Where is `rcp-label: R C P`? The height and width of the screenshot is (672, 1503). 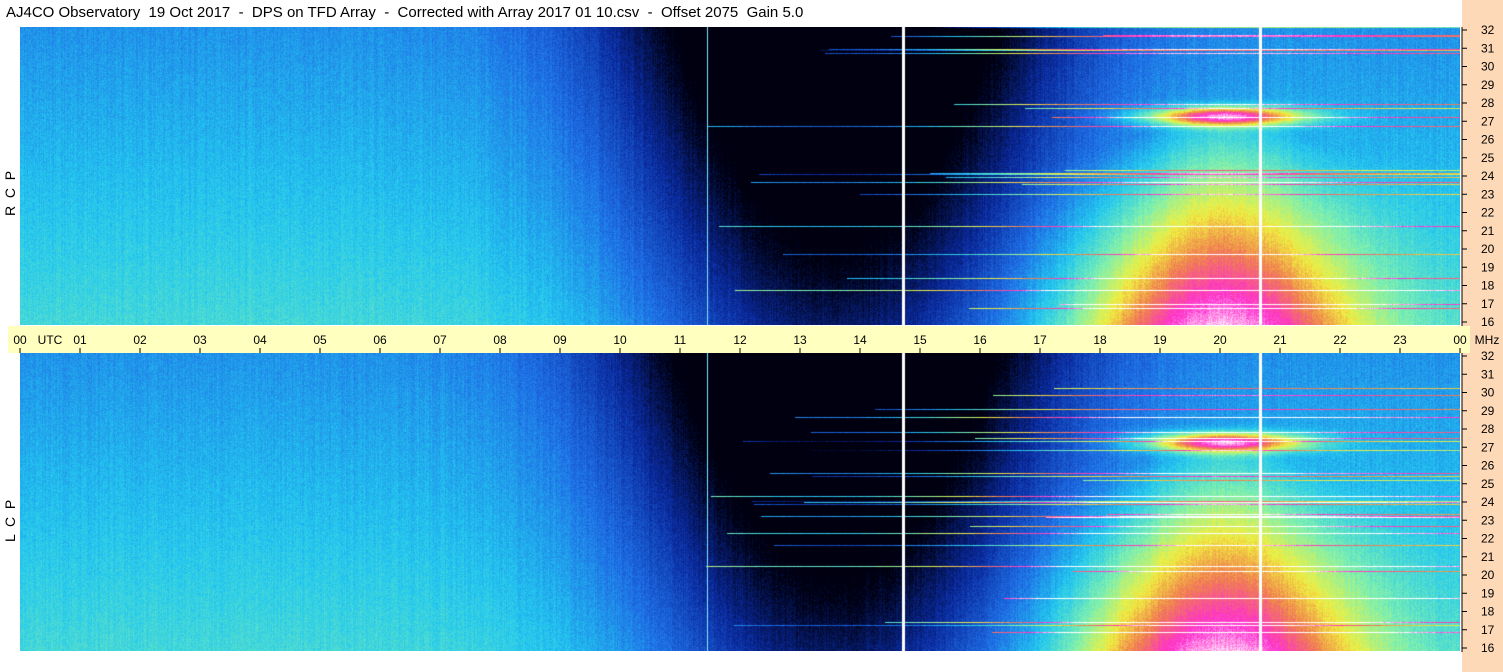
rcp-label: R C P is located at coordinates (10, 193).